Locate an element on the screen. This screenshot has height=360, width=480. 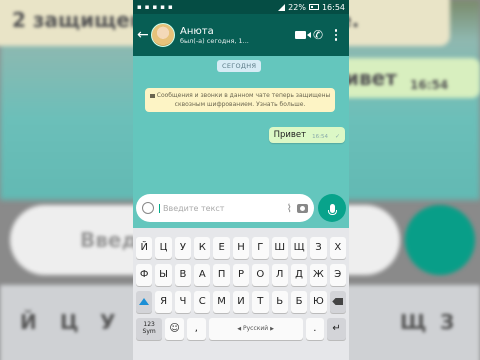
chat-header: ← Анюта был(-а) сегодня, 1... ✆ is located at coordinates (241, 35).